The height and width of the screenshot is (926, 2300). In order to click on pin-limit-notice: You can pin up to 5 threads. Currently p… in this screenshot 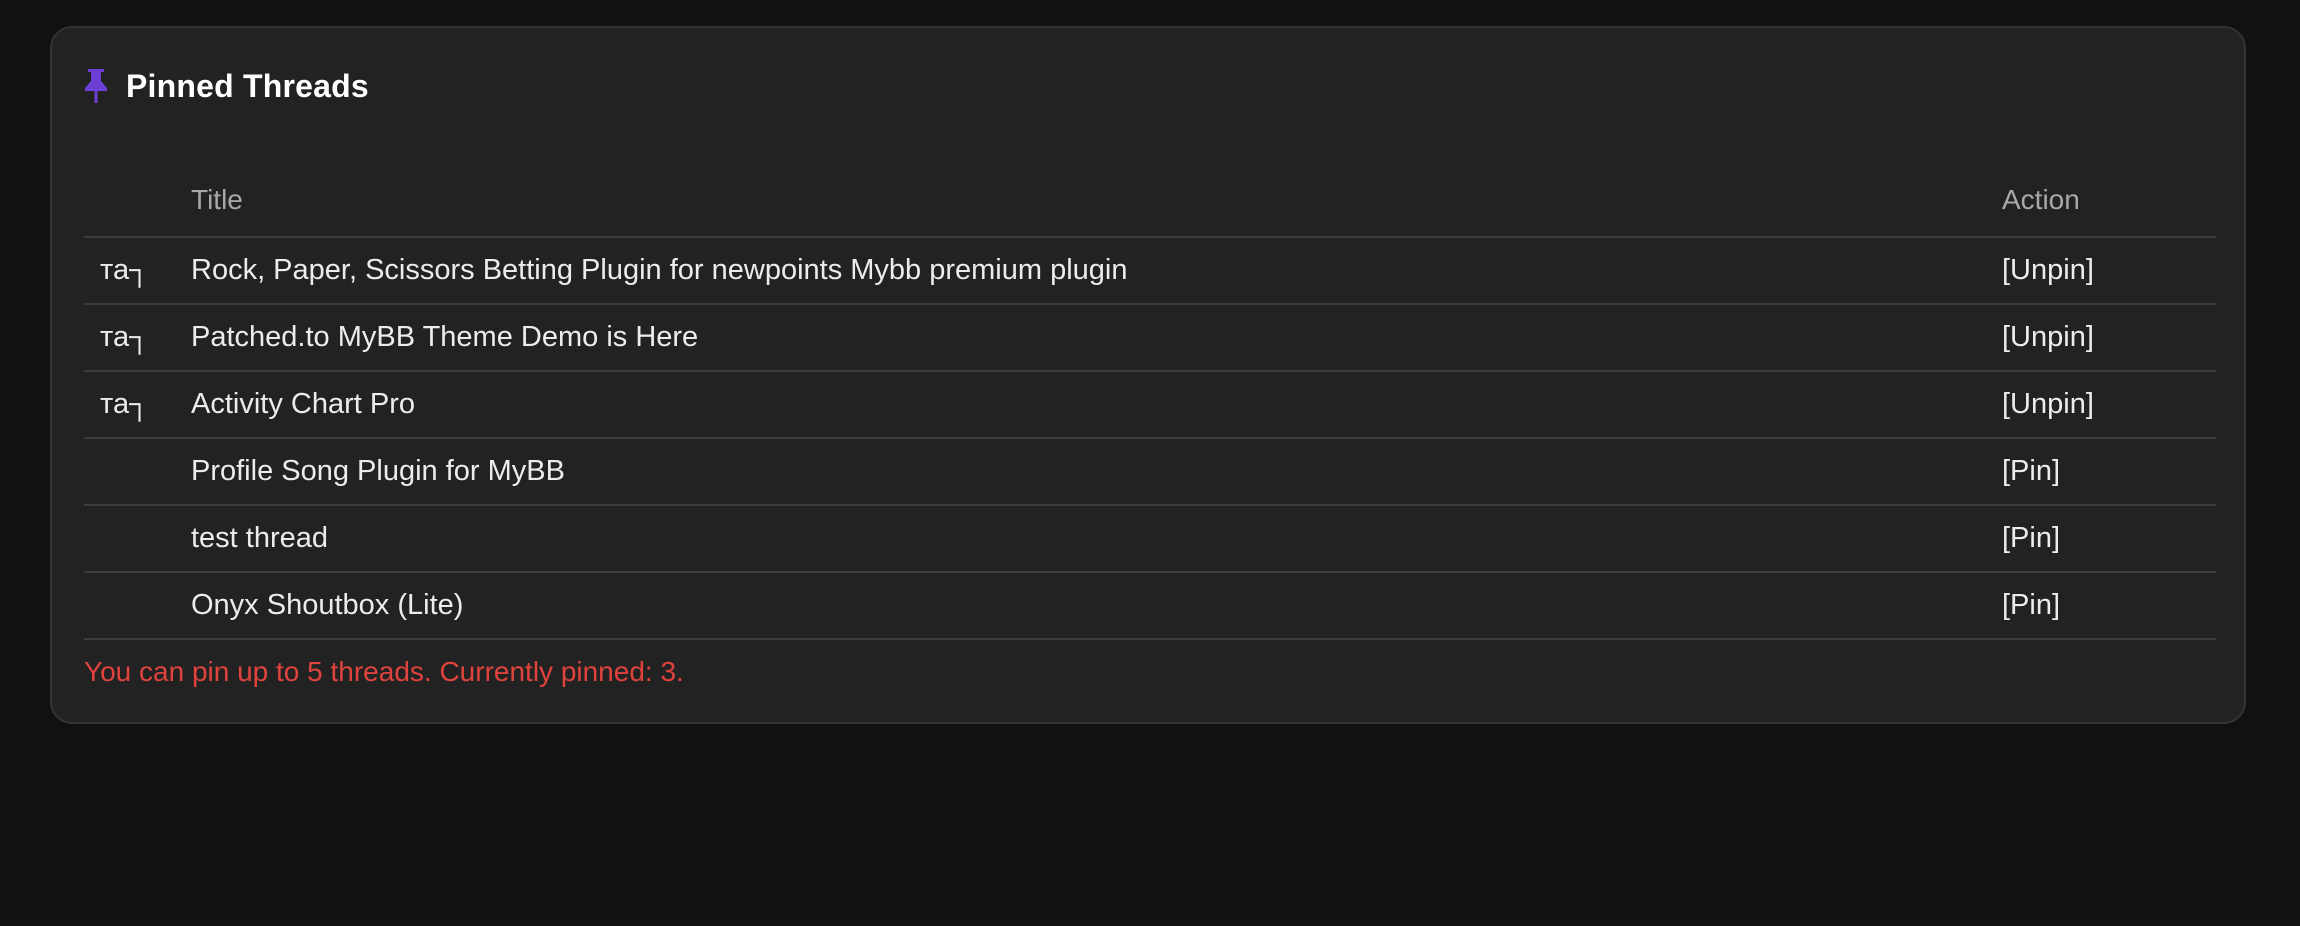, I will do `click(384, 671)`.